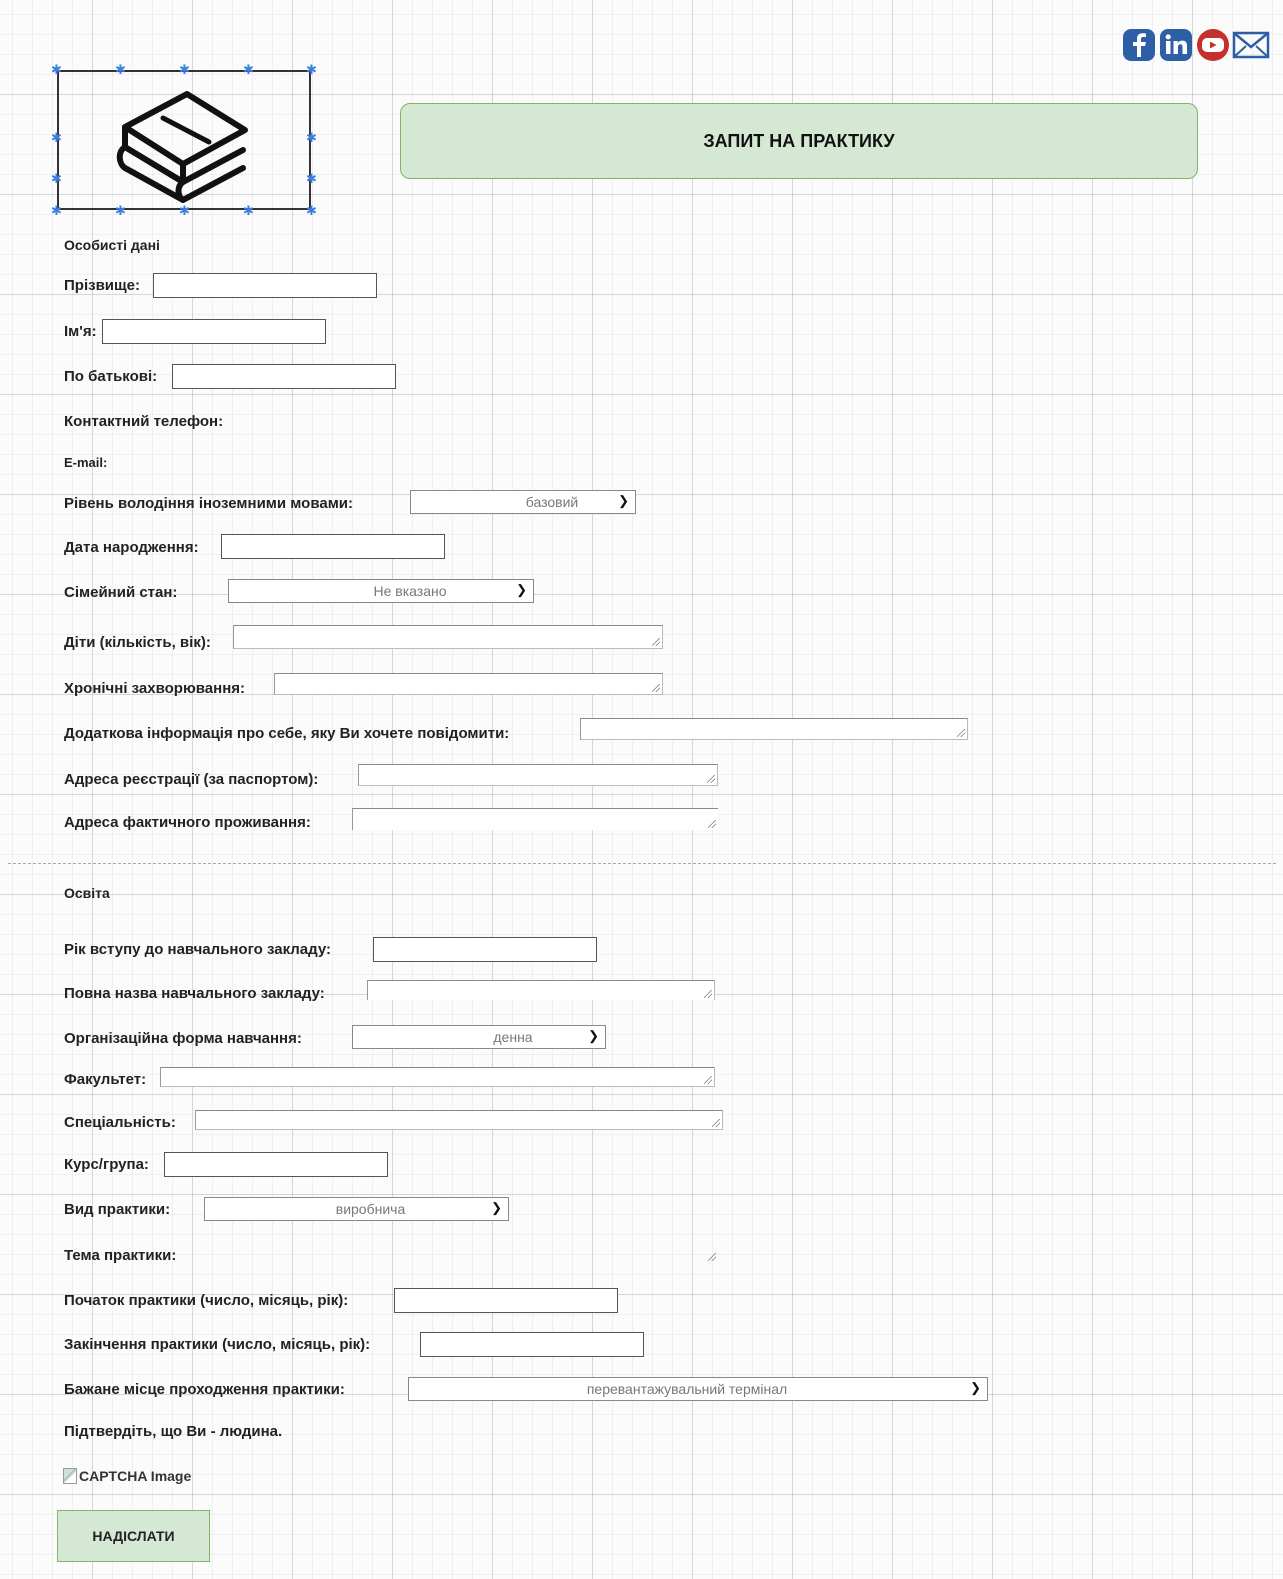 This screenshot has height=1579, width=1283. Describe the element at coordinates (774, 729) in the screenshot. I see `extra-info-textarea` at that location.